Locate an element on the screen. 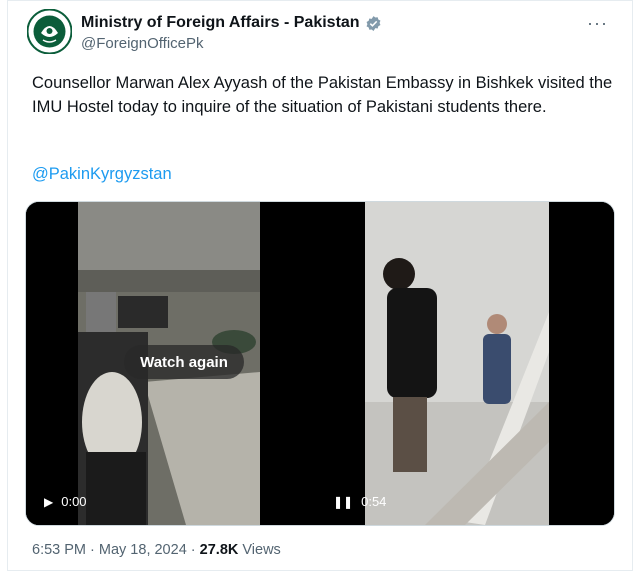 The height and width of the screenshot is (571, 640). tweet-meta: 6:53 PM · May 18, 2024 · 27.8K Views is located at coordinates (156, 550).